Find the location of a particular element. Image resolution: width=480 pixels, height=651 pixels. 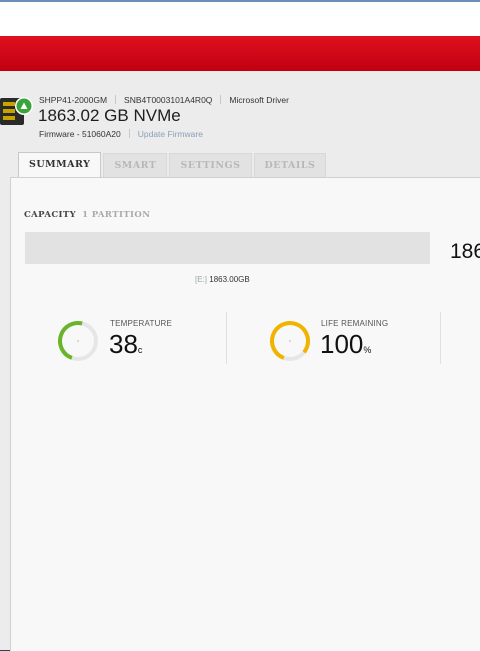

tab-summary: SUMMARY is located at coordinates (60, 165).